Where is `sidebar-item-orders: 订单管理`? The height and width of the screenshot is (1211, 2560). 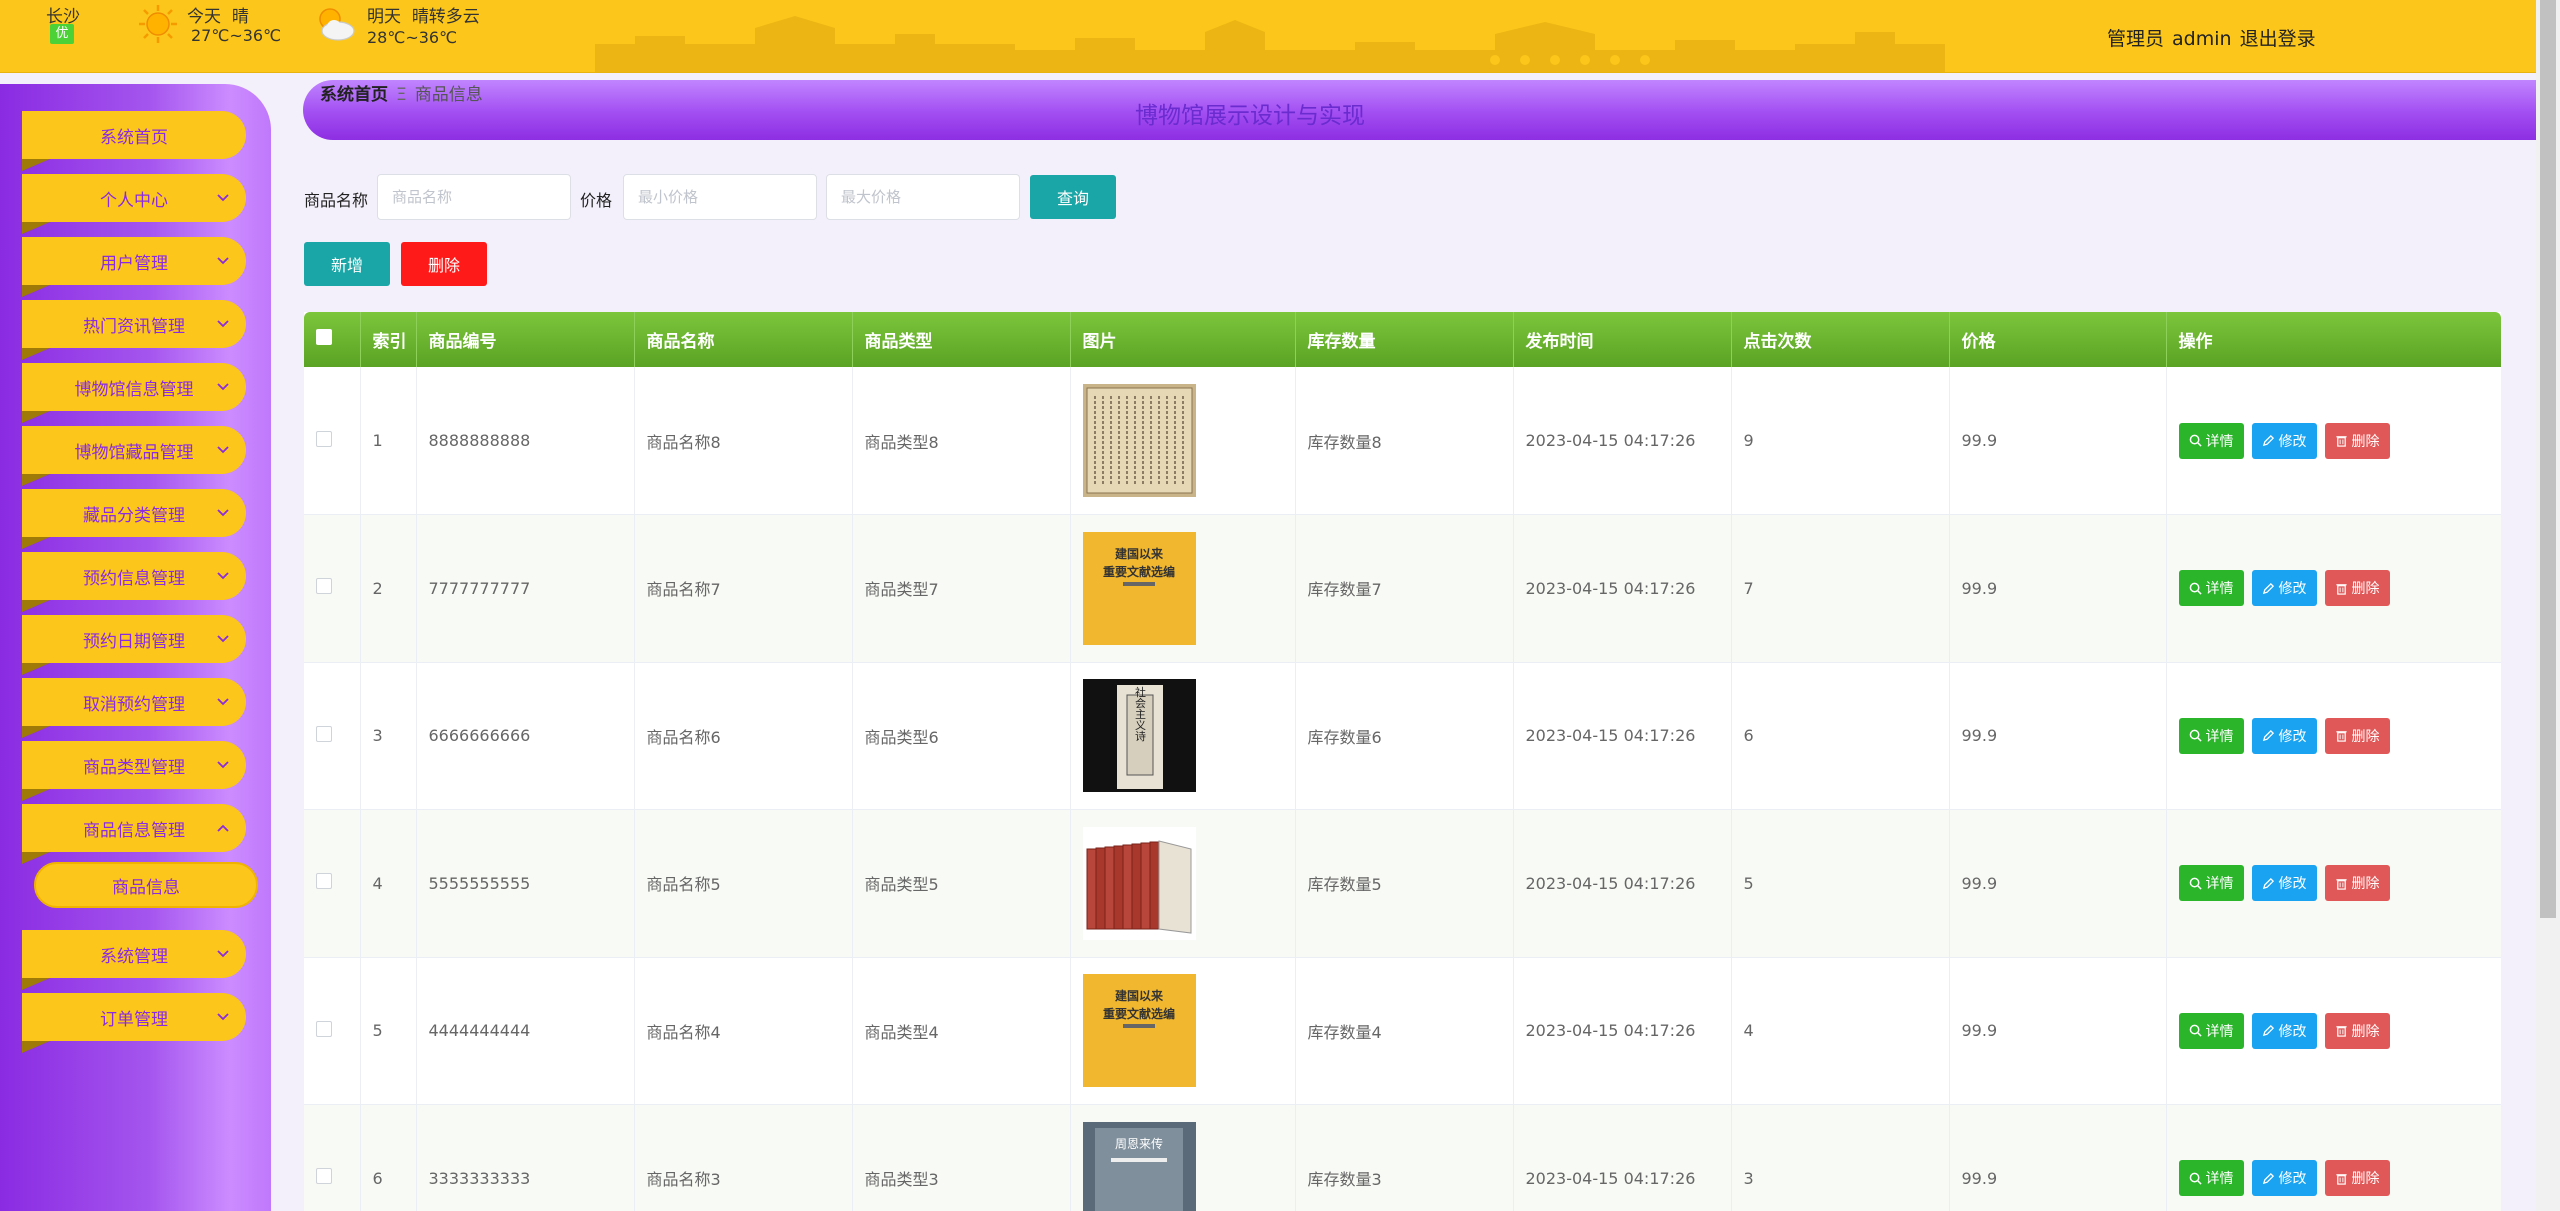 sidebar-item-orders: 订单管理 is located at coordinates (134, 1023).